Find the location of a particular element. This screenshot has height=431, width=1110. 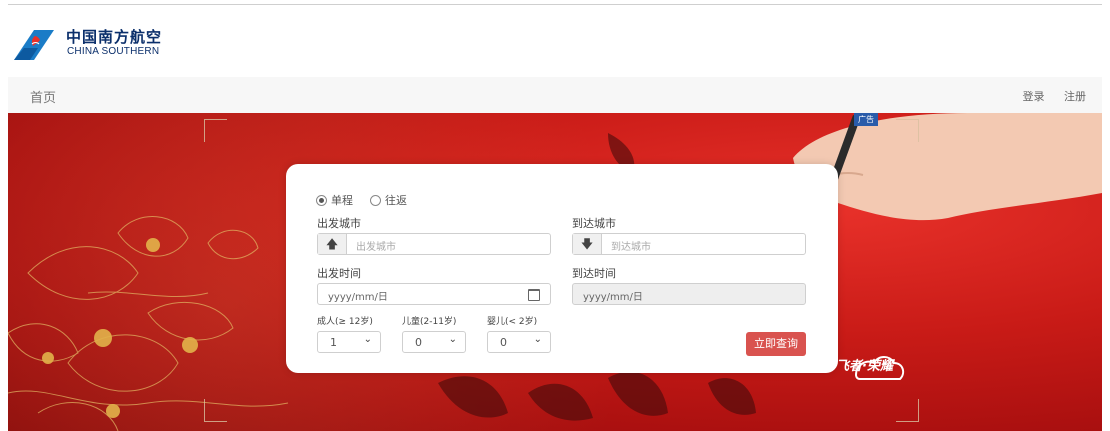

from-city-label: 出发城市 is located at coordinates (339, 223).